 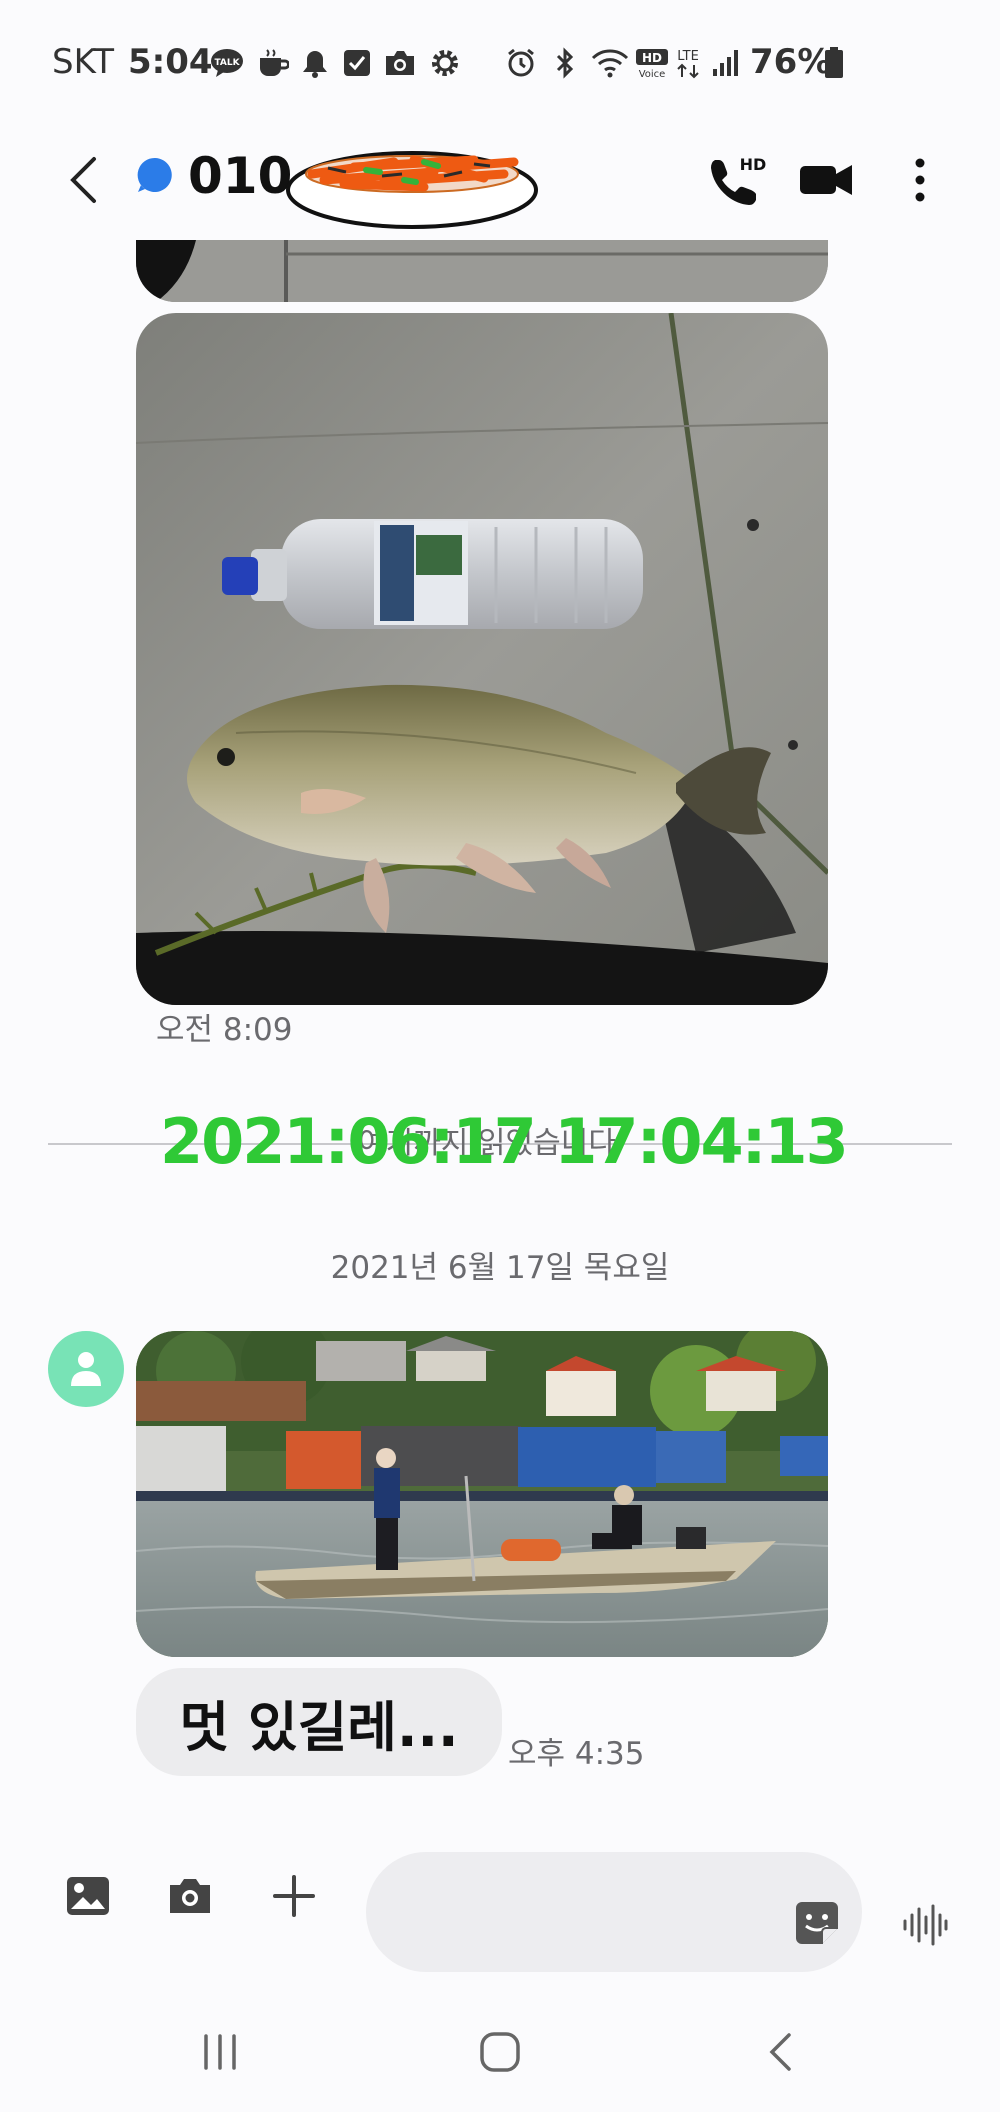 I want to click on wifi-icon, so click(x=610, y=63).